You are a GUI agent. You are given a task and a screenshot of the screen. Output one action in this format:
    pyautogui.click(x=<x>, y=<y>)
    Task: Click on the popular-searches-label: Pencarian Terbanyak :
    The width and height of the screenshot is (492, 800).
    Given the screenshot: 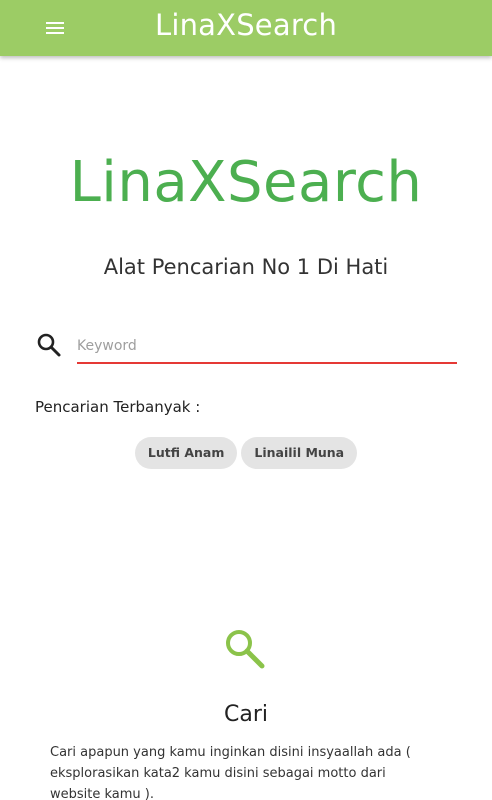 What is the action you would take?
    pyautogui.click(x=118, y=407)
    